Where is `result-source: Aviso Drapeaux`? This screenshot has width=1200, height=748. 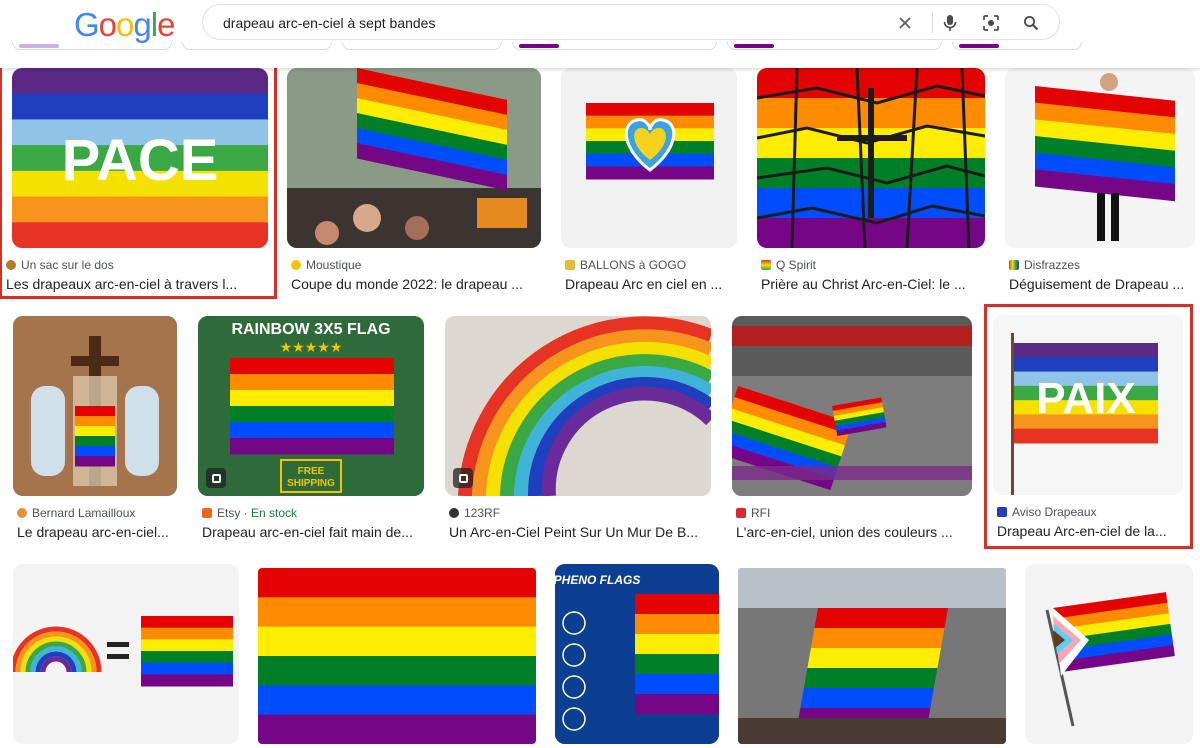
result-source: Aviso Drapeaux is located at coordinates (1047, 512).